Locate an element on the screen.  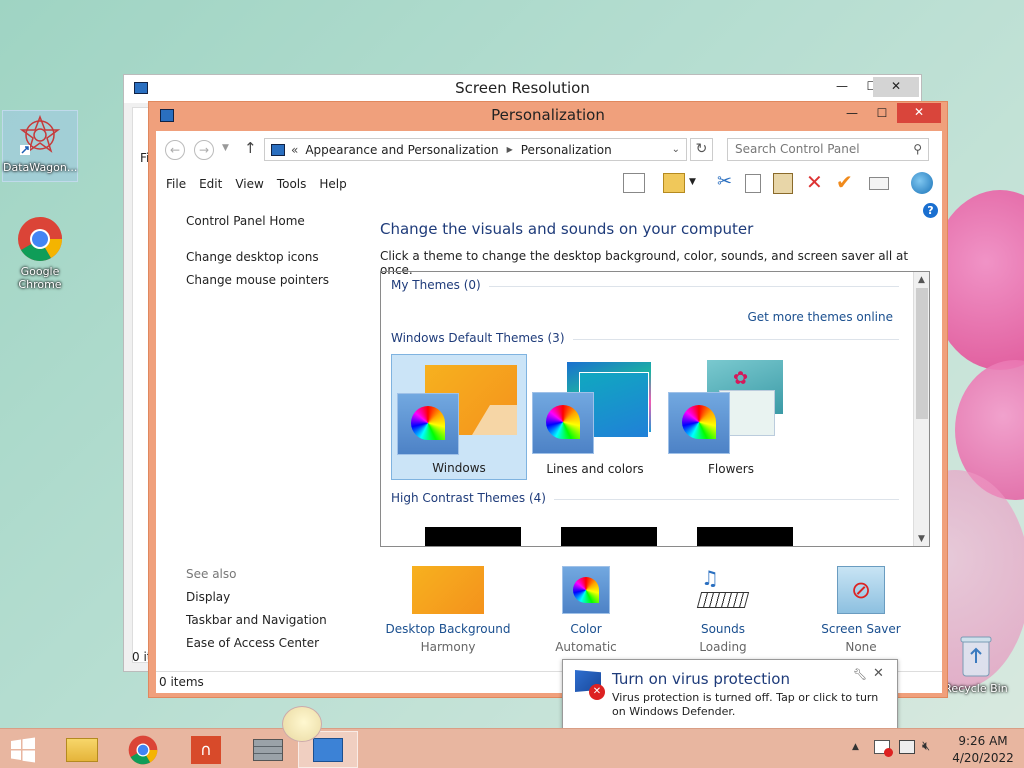
theme-windows: Windows is located at coordinates (459, 417).